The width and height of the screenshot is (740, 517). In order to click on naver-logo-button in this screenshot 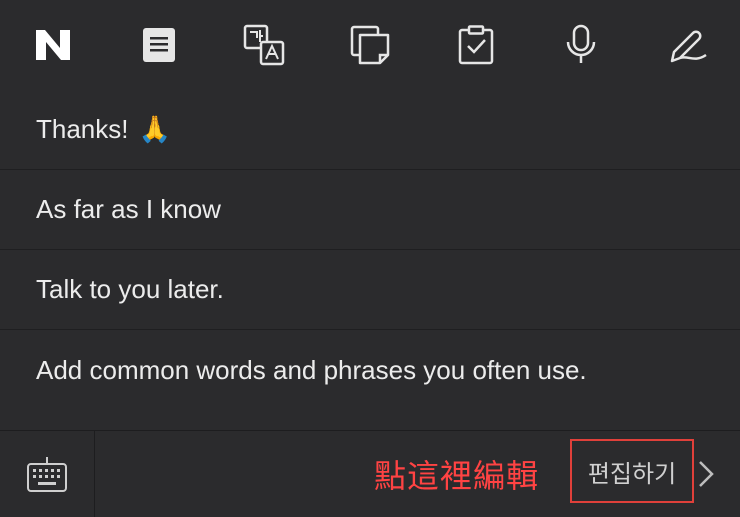, I will do `click(53, 45)`.